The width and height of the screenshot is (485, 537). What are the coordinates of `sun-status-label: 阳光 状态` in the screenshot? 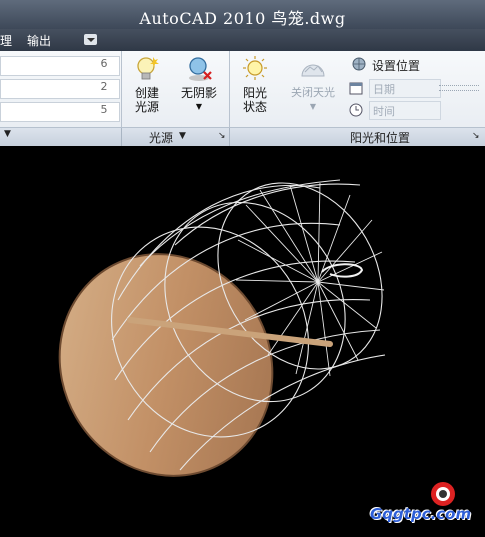 It's located at (254, 100).